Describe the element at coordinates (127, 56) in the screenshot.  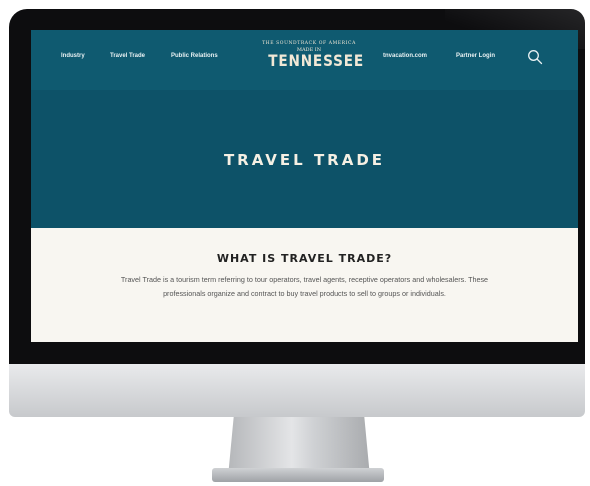
I see `nav-travel-trade: Travel Trade` at that location.